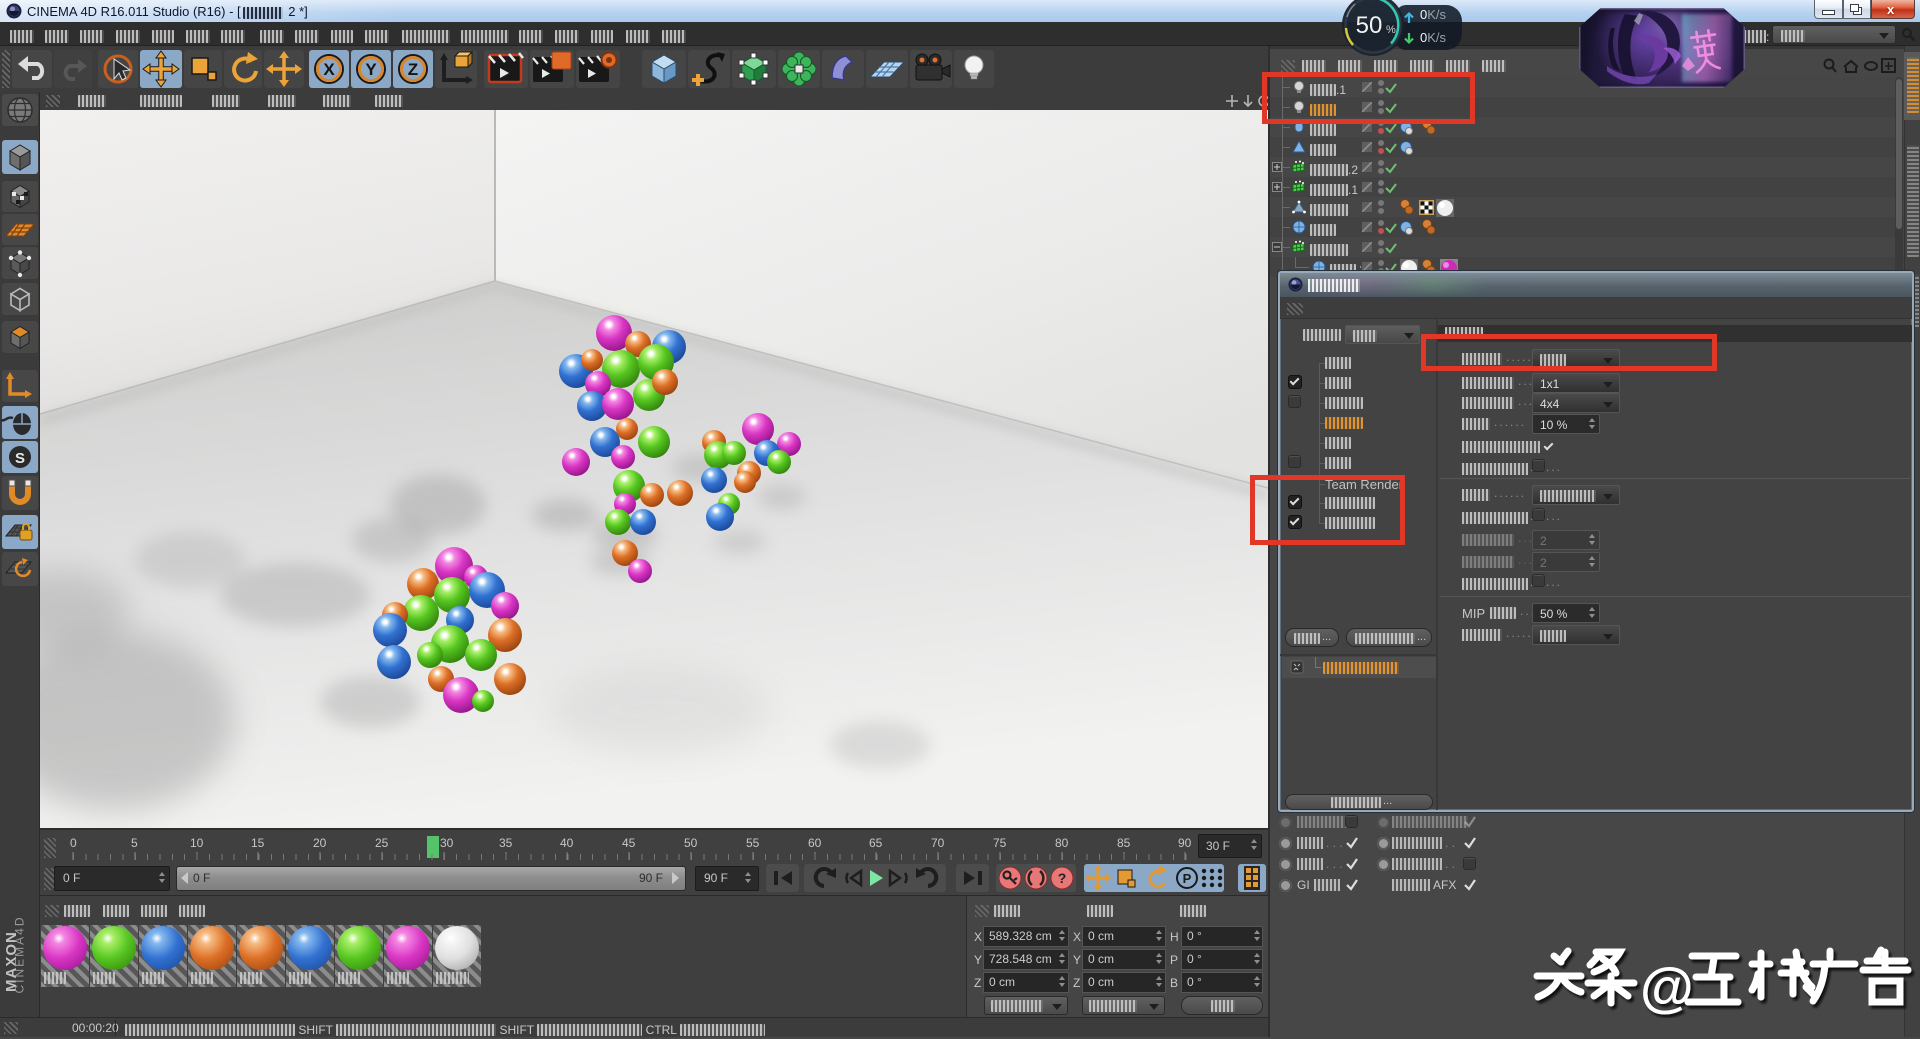 This screenshot has height=1039, width=1920. Describe the element at coordinates (1124, 843) in the screenshot. I see `svg-text: 85` at that location.